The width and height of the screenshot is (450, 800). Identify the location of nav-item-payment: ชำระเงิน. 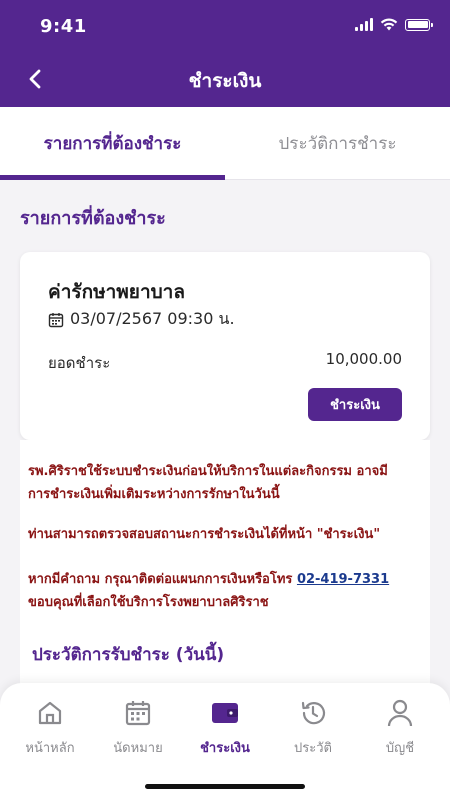
(225, 728).